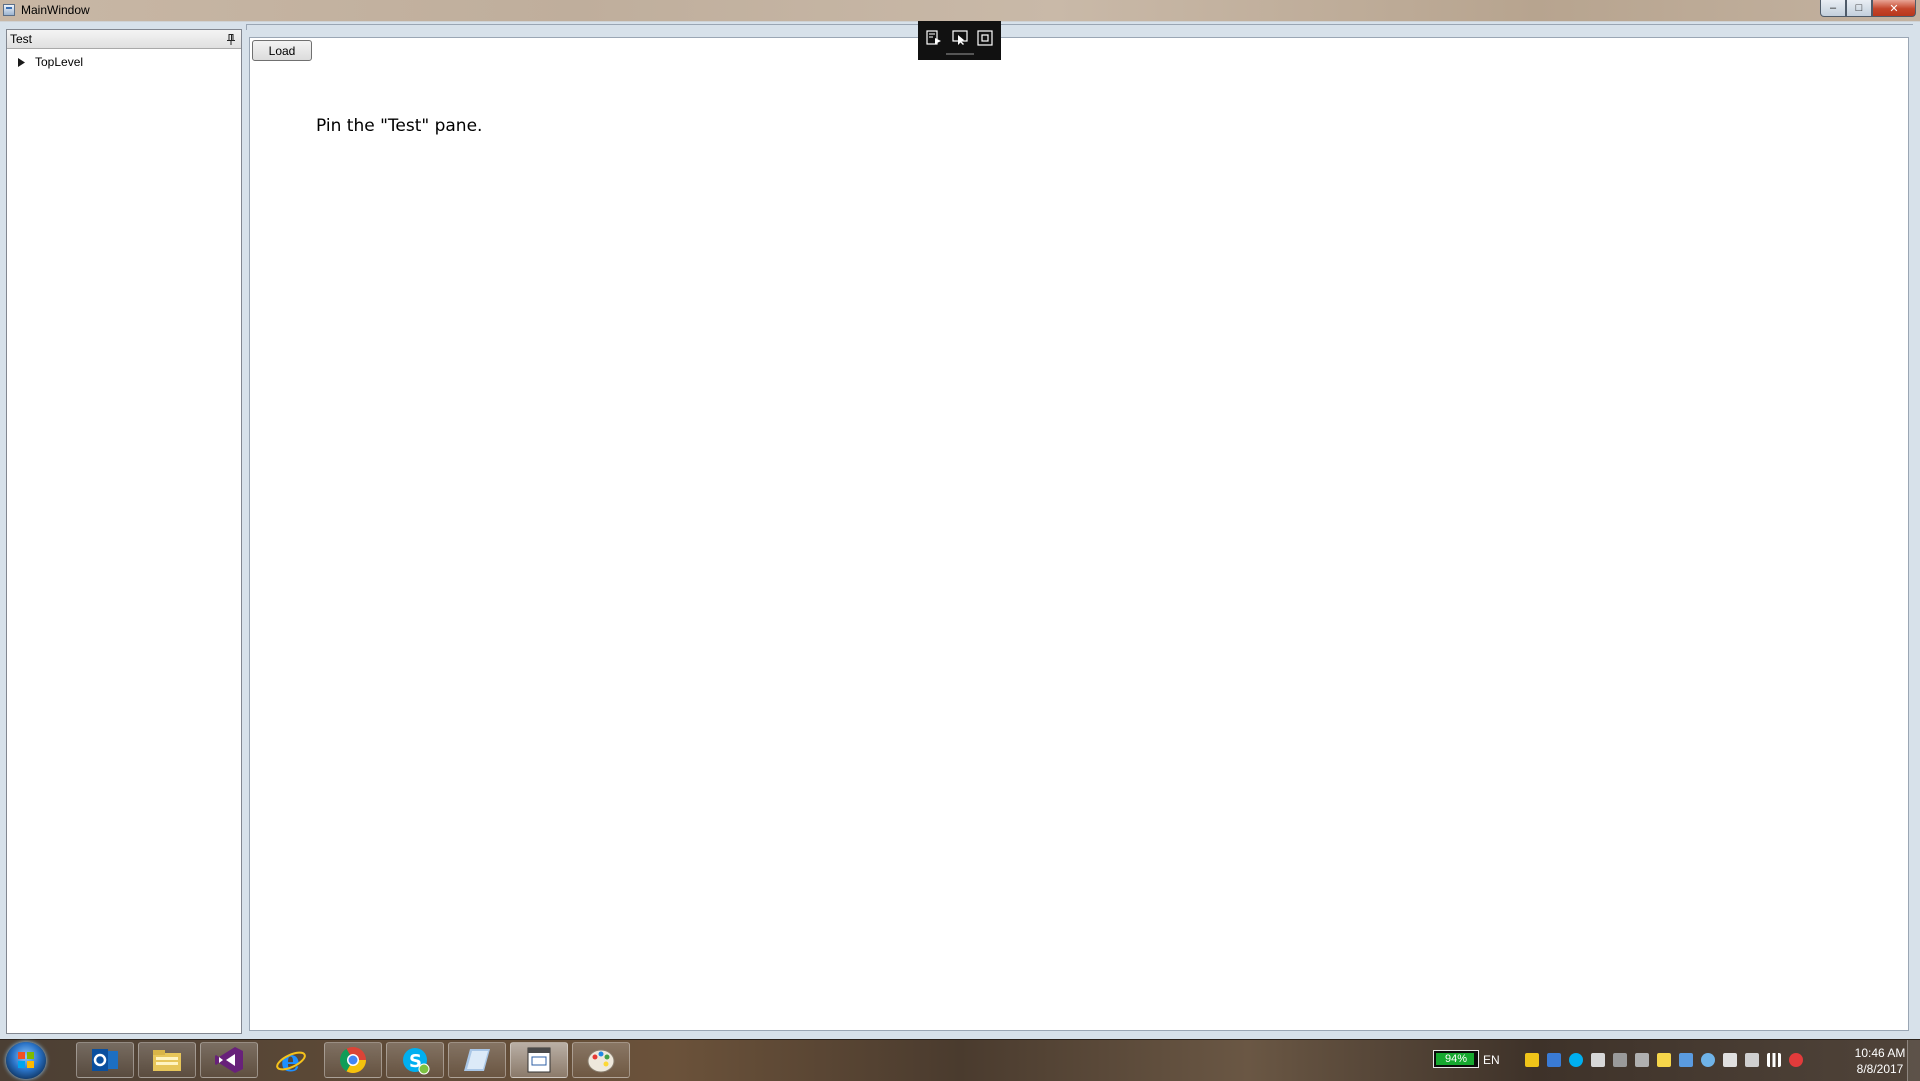  I want to click on outlook-tray-icon, so click(1554, 1060).